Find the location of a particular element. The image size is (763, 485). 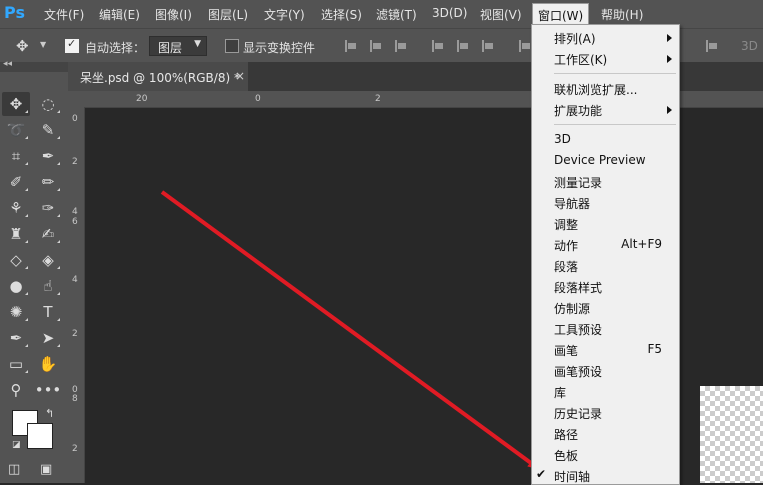

window-menu-item: 段落样式 is located at coordinates (605, 286).